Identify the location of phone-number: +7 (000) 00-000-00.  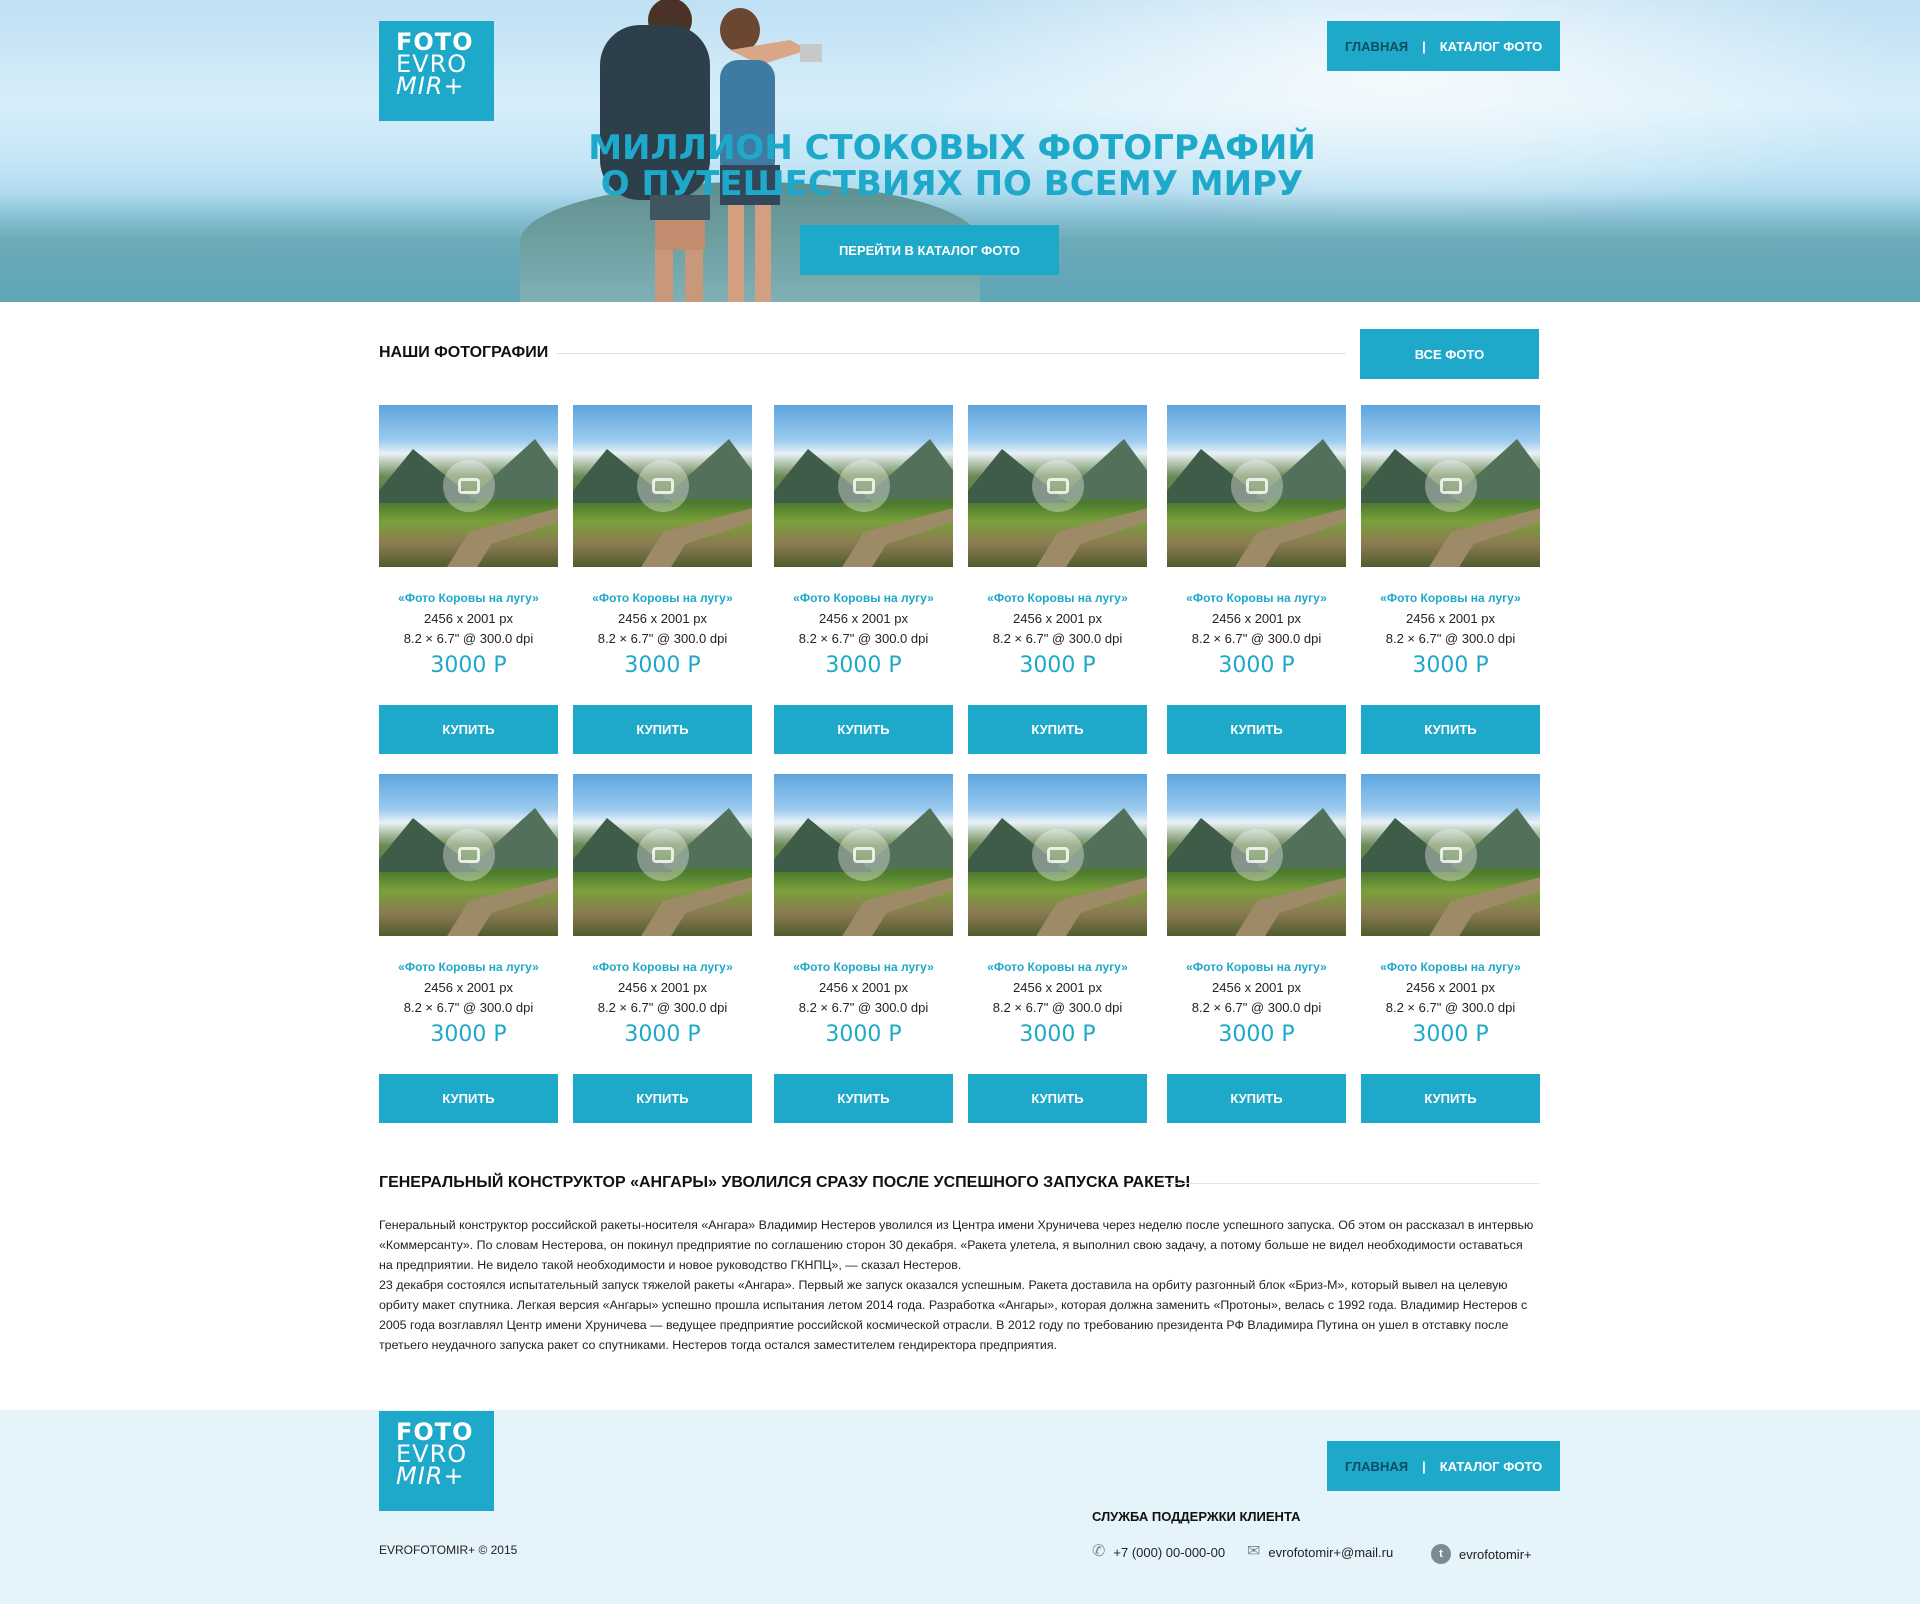
(1169, 1552).